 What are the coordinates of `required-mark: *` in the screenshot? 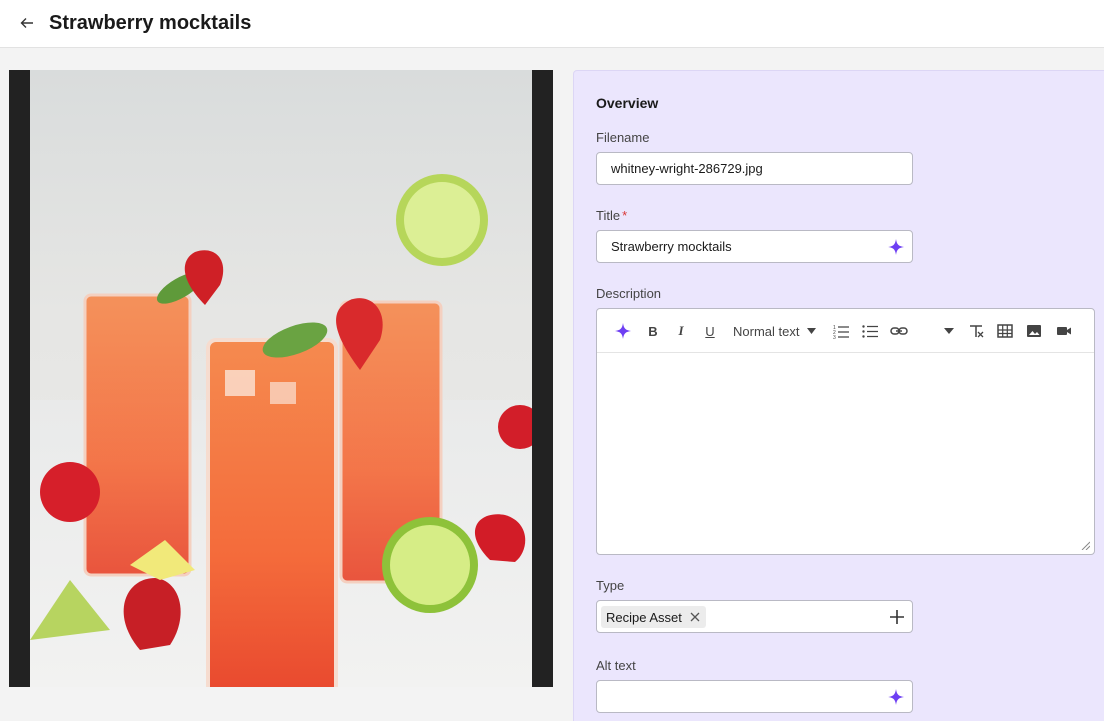 It's located at (625, 215).